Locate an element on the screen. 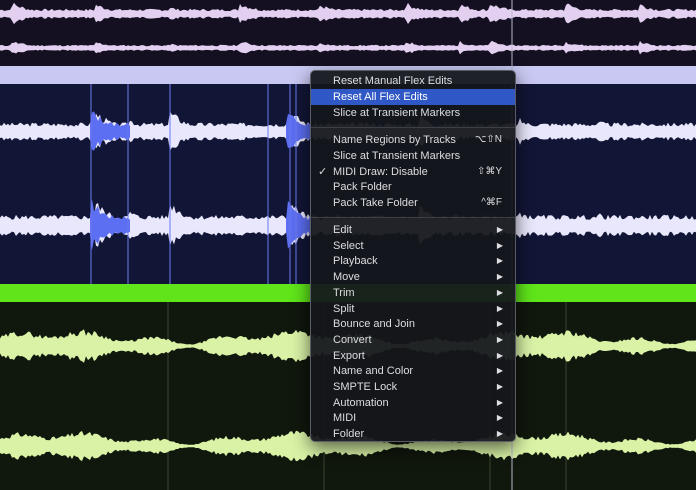  menu-item-bounce-and-join: Bounce and Join ▶ is located at coordinates (413, 324).